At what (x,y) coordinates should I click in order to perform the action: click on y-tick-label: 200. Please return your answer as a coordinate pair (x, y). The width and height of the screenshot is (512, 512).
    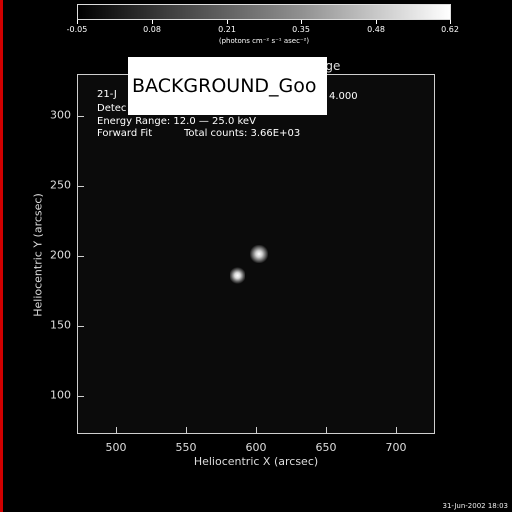
    Looking at the image, I should click on (60, 255).